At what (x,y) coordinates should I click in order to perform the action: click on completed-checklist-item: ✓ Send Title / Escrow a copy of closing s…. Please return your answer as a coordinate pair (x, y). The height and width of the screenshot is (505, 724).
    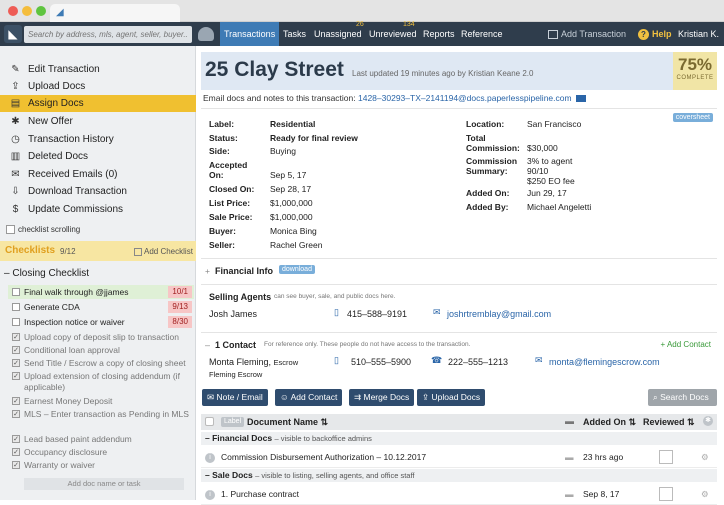
    Looking at the image, I should click on (101, 363).